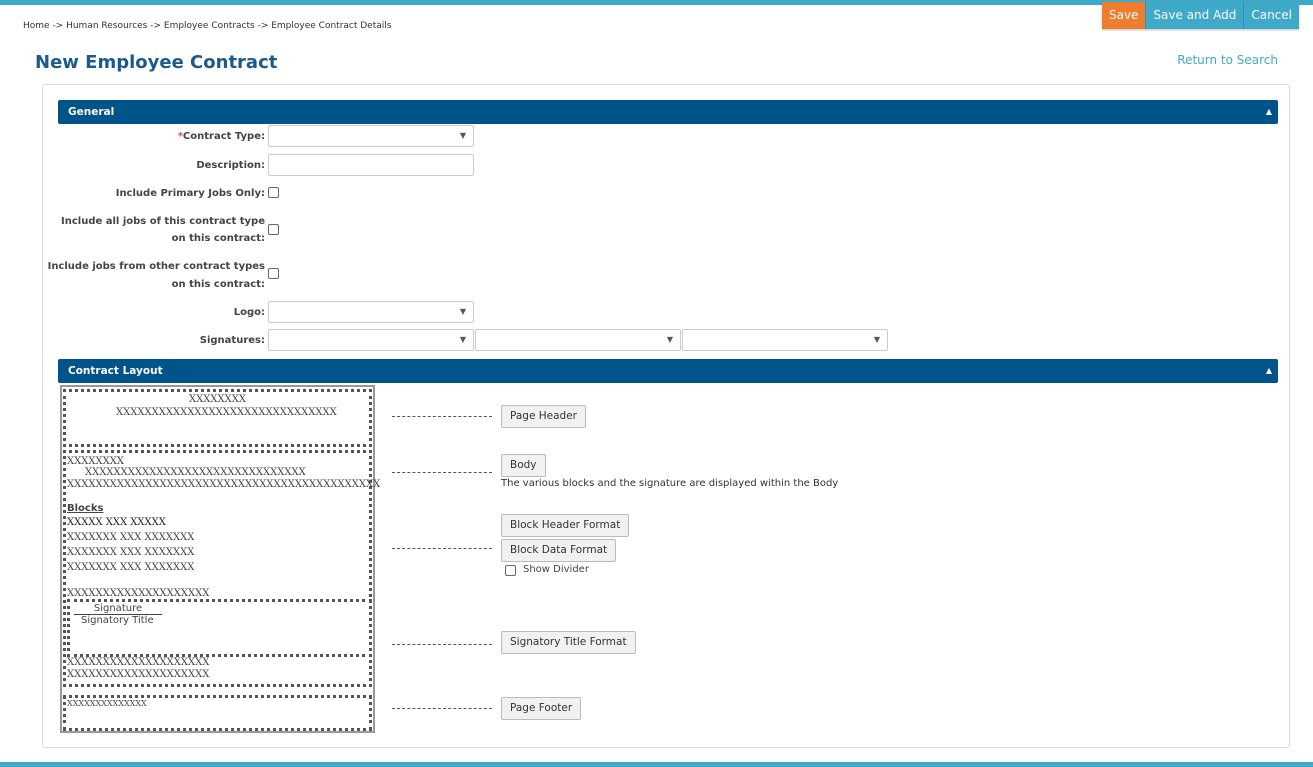 The image size is (1313, 767). Describe the element at coordinates (273, 229) in the screenshot. I see `all-jobs-checkbox` at that location.